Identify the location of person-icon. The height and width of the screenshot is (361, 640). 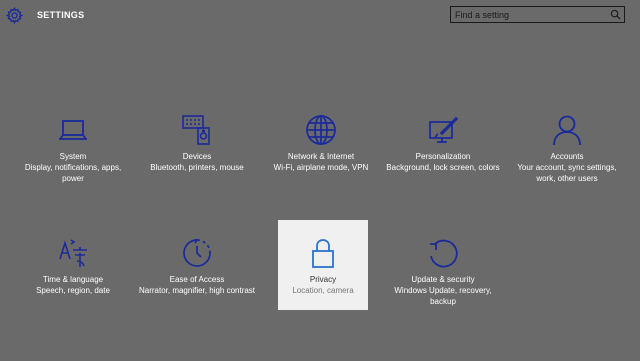
(567, 130).